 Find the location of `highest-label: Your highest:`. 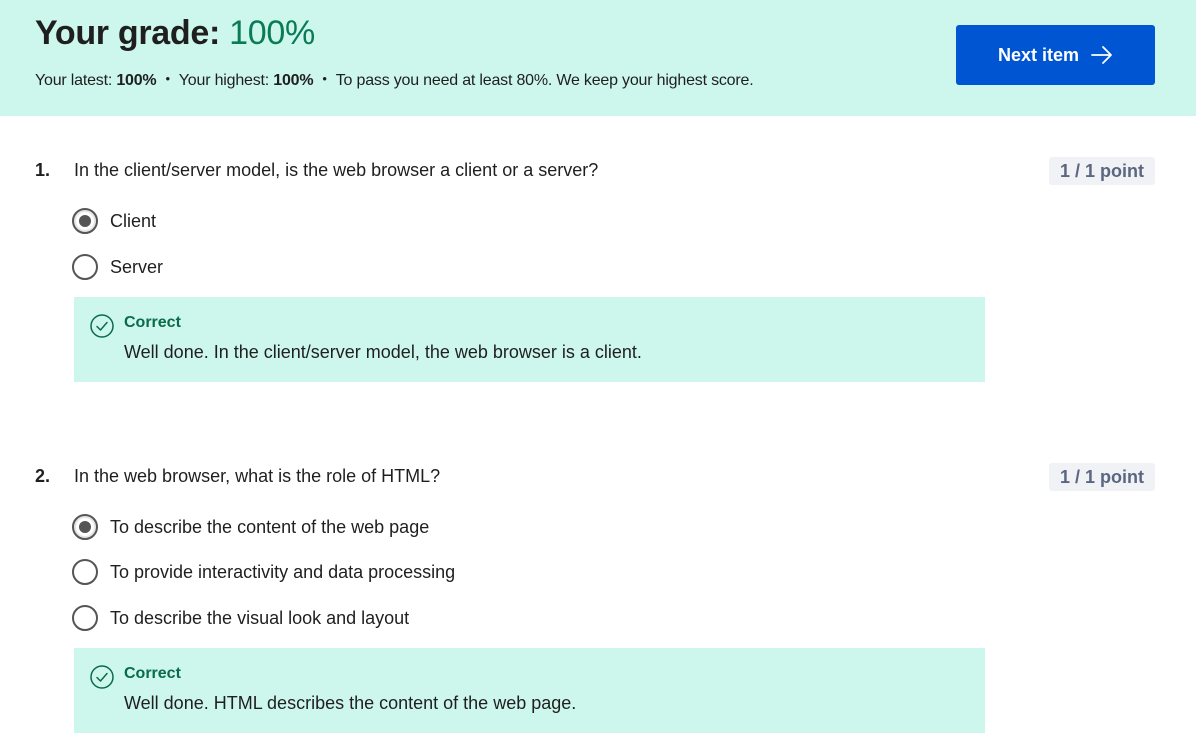

highest-label: Your highest: is located at coordinates (226, 80).